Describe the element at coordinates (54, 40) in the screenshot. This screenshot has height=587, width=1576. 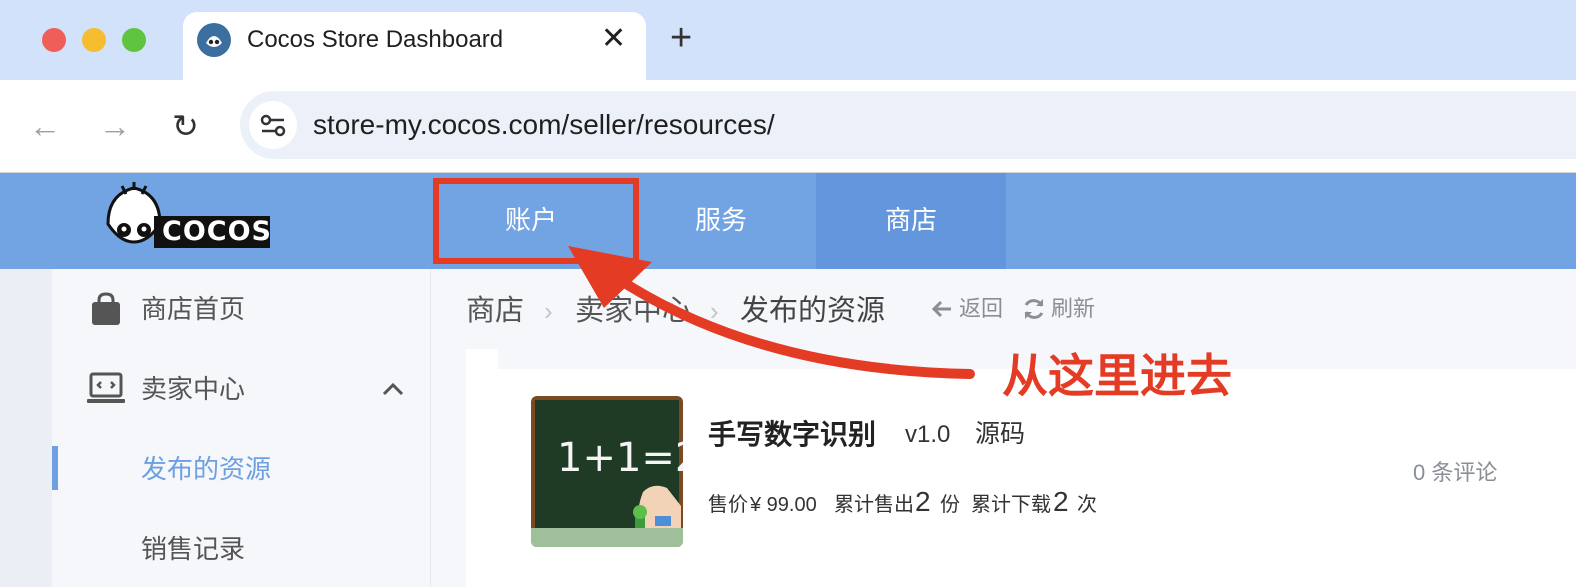
I see `close-window-button` at that location.